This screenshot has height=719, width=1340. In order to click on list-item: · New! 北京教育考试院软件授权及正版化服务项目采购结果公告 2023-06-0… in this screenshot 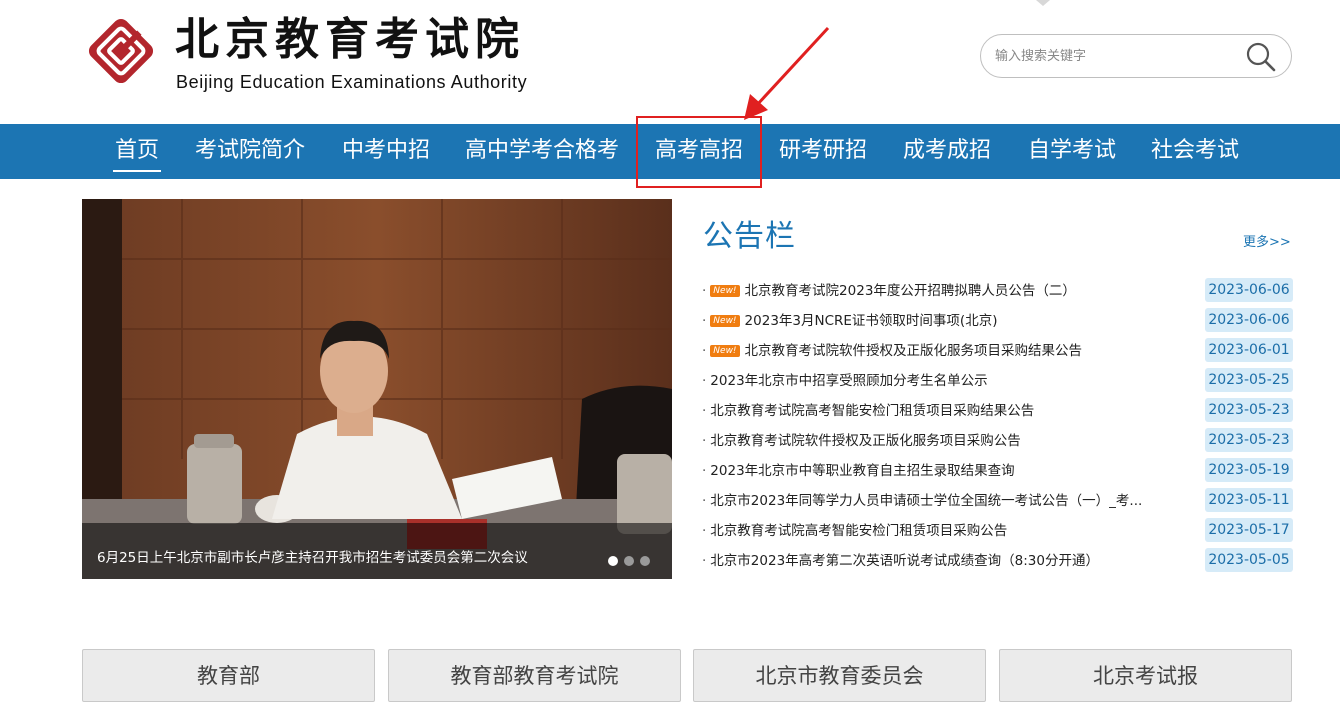, I will do `click(997, 351)`.